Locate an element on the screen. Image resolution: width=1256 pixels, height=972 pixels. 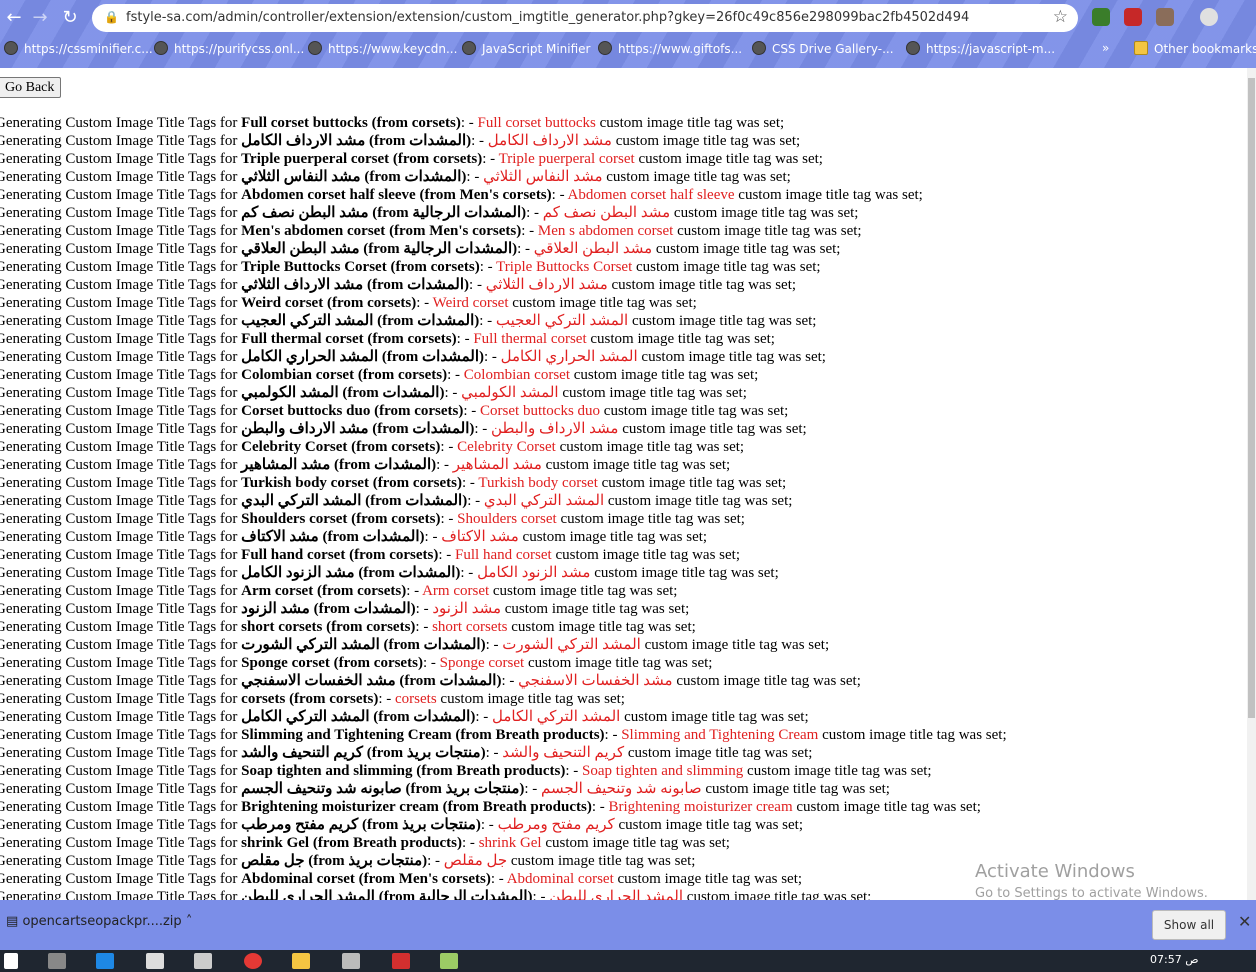
chrome-icon is located at coordinates (253, 961).